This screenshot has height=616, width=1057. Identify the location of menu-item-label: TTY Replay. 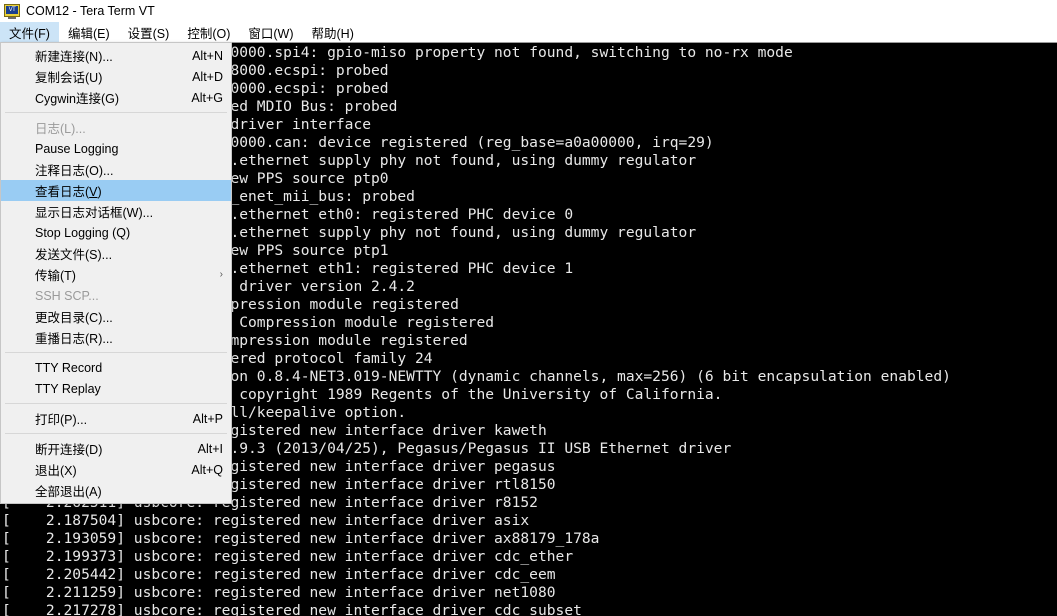
(68, 388).